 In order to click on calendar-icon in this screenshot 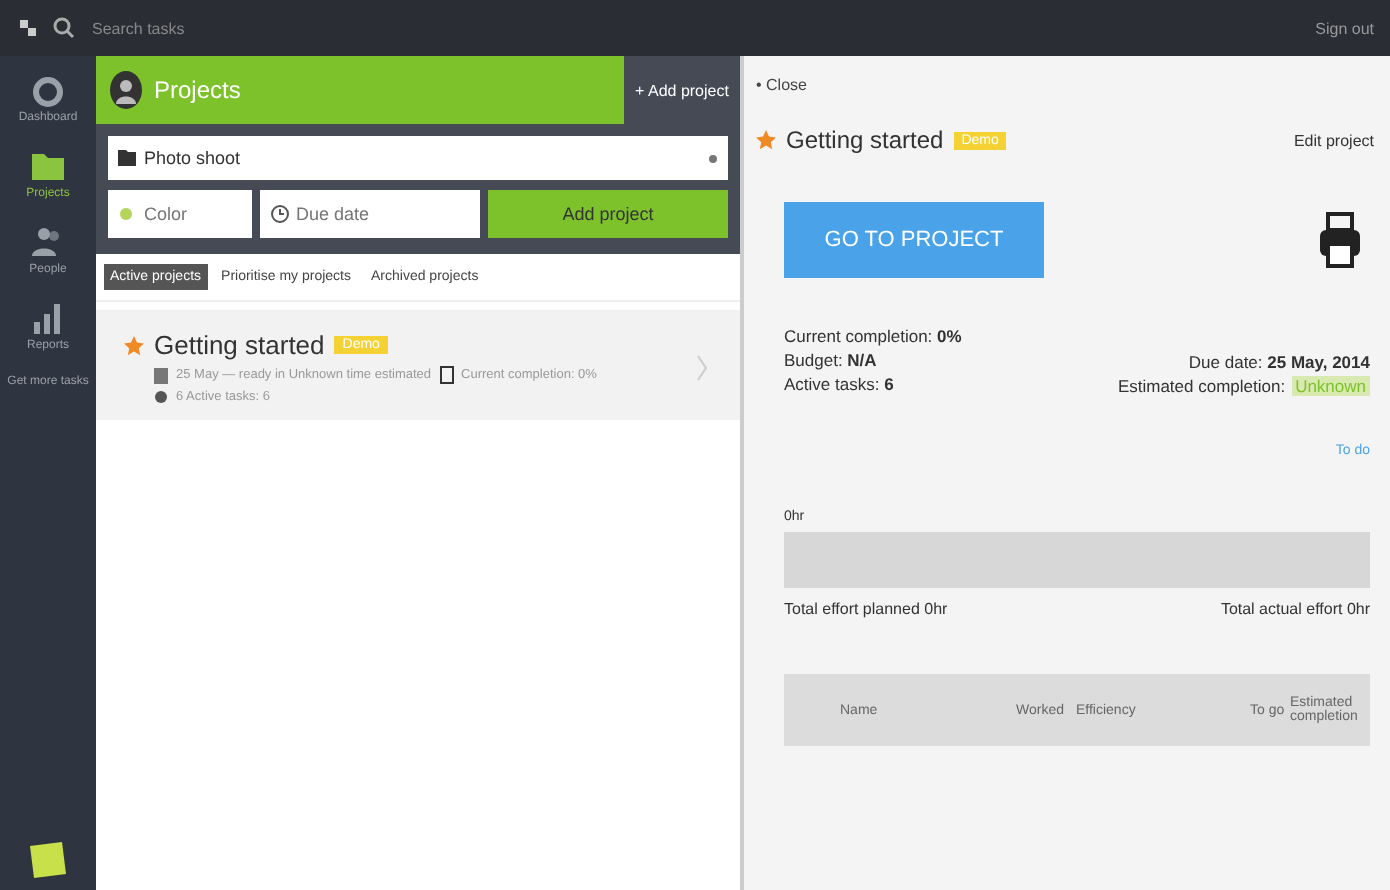, I will do `click(161, 375)`.